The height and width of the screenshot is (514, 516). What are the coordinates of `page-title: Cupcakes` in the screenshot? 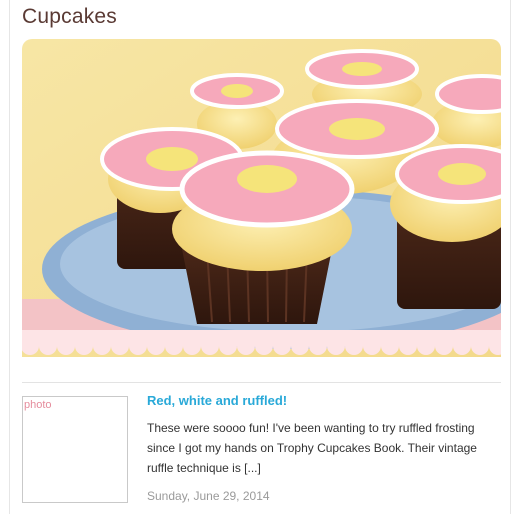 It's located at (69, 16).